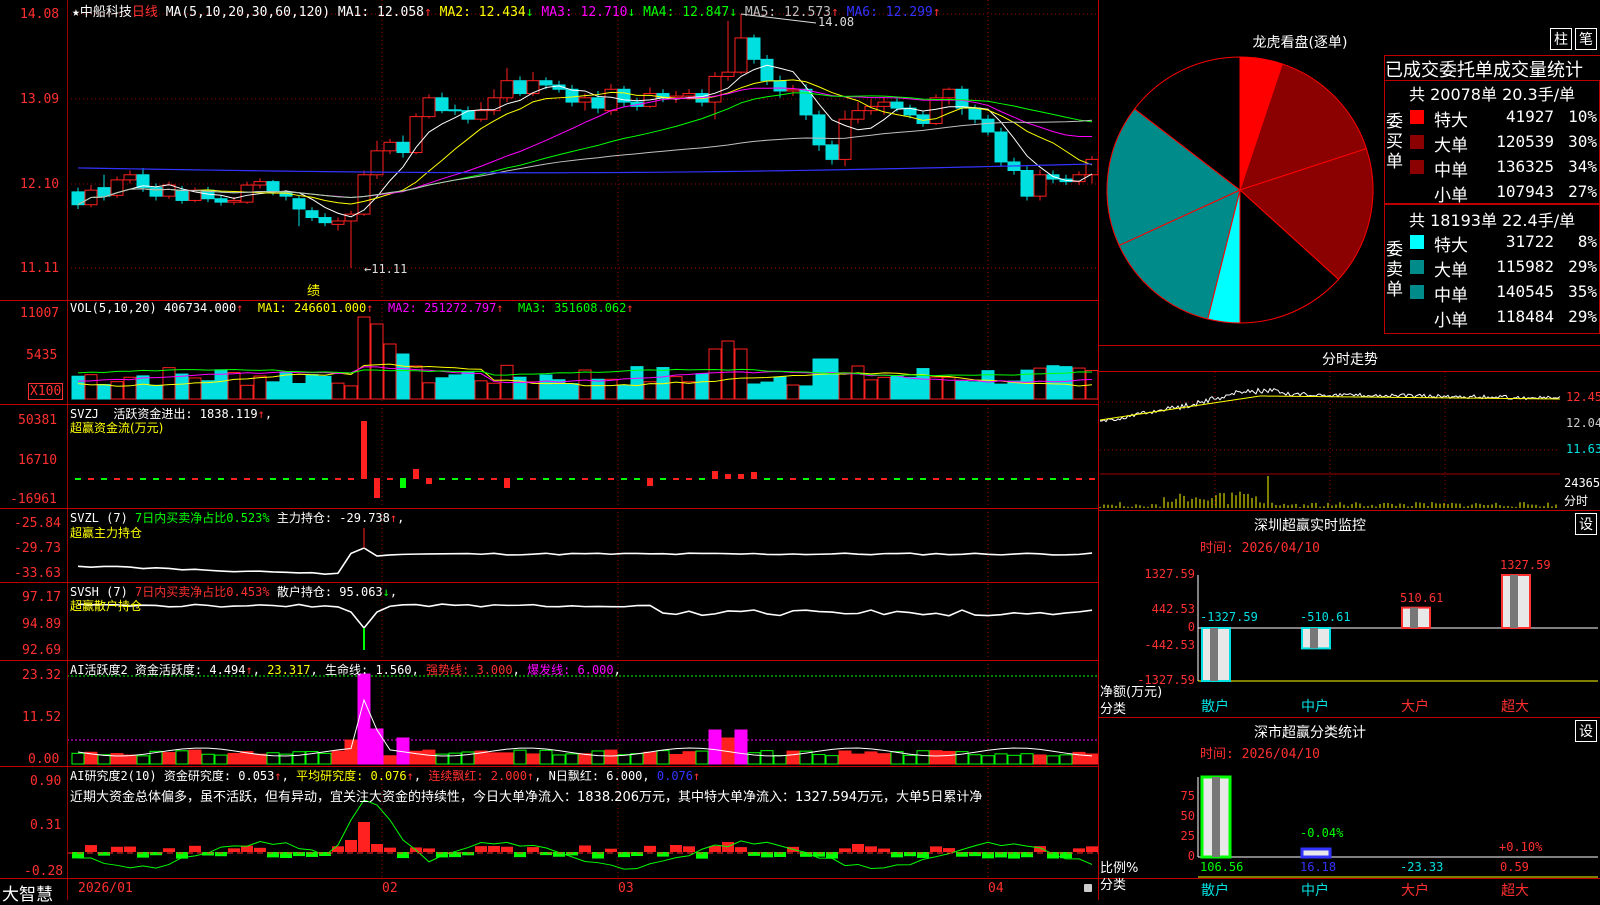 The height and width of the screenshot is (905, 1600). What do you see at coordinates (1187, 816) in the screenshot?
I see `cls-ytick: 50` at bounding box center [1187, 816].